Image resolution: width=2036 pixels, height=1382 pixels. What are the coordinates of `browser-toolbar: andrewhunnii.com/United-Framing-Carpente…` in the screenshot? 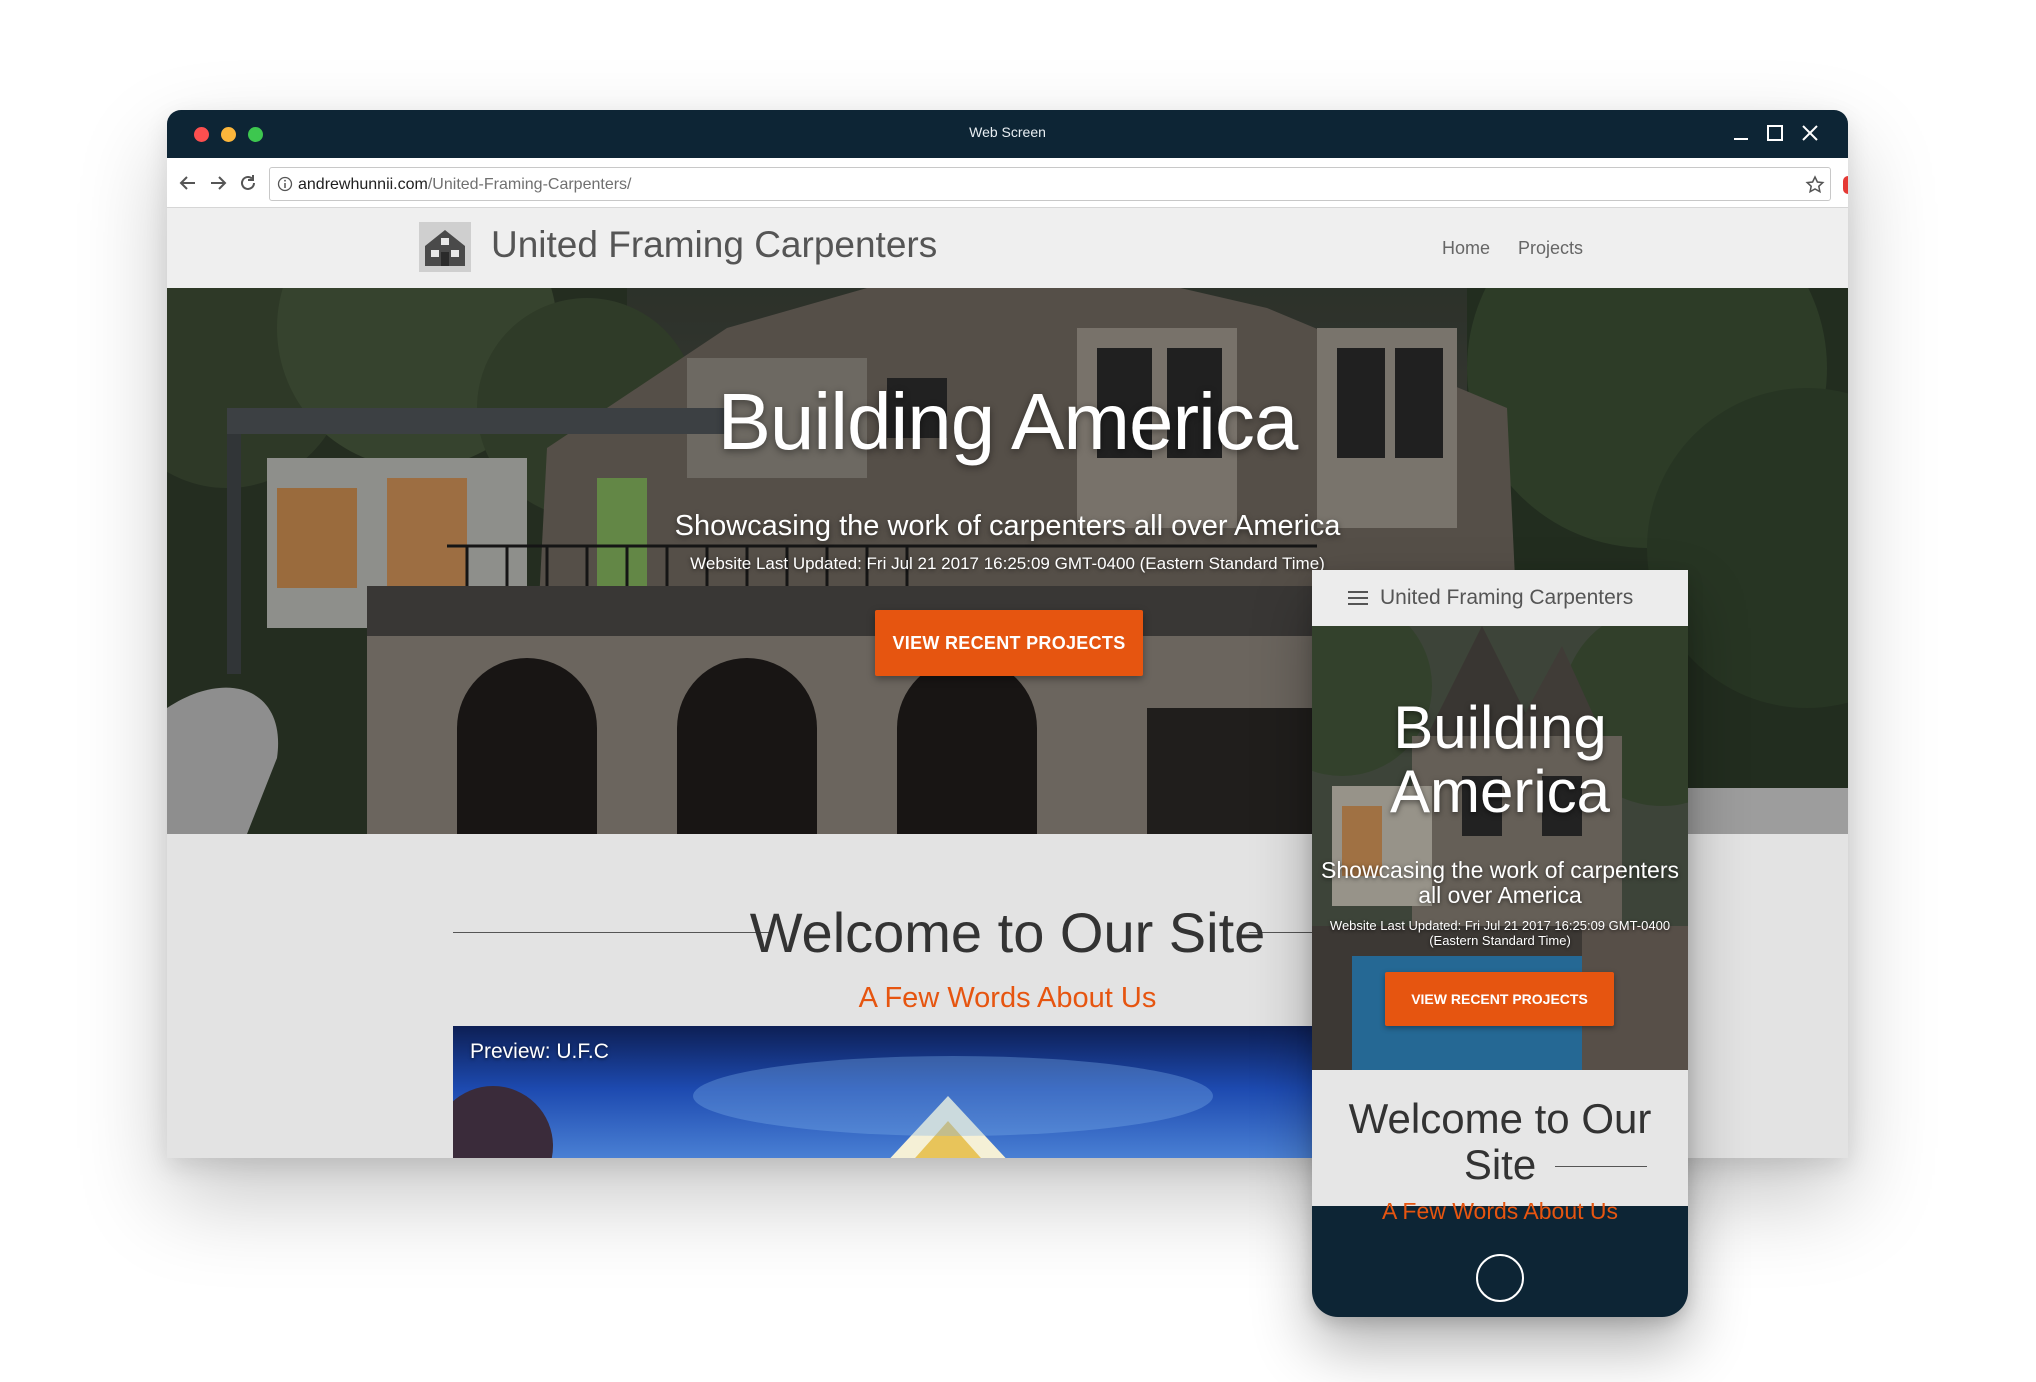 It's located at (1007, 183).